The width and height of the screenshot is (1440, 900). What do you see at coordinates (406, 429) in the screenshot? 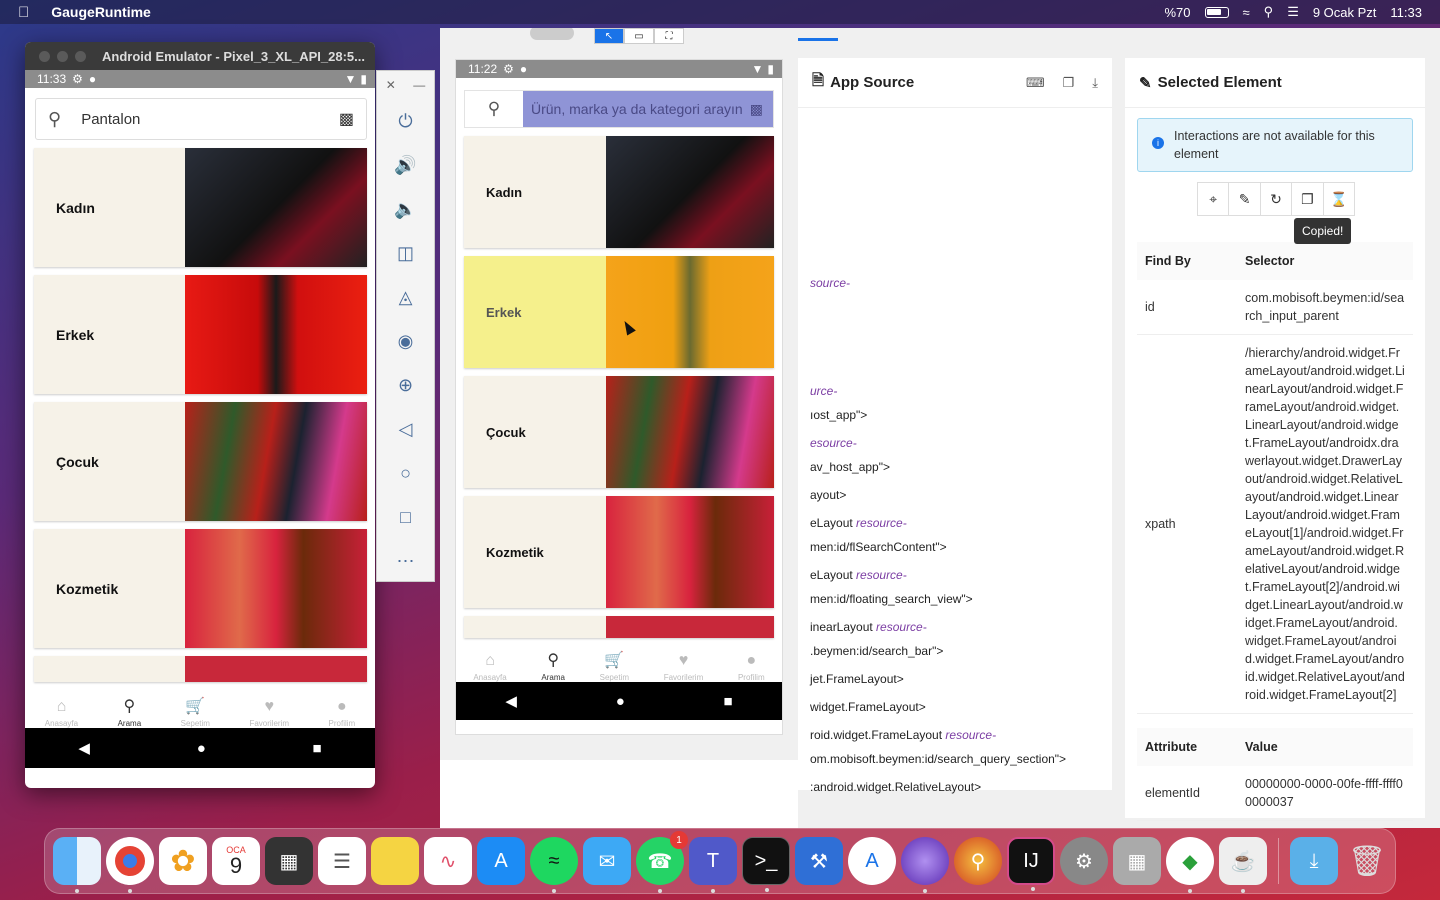
I see `back-icon: ◁` at bounding box center [406, 429].